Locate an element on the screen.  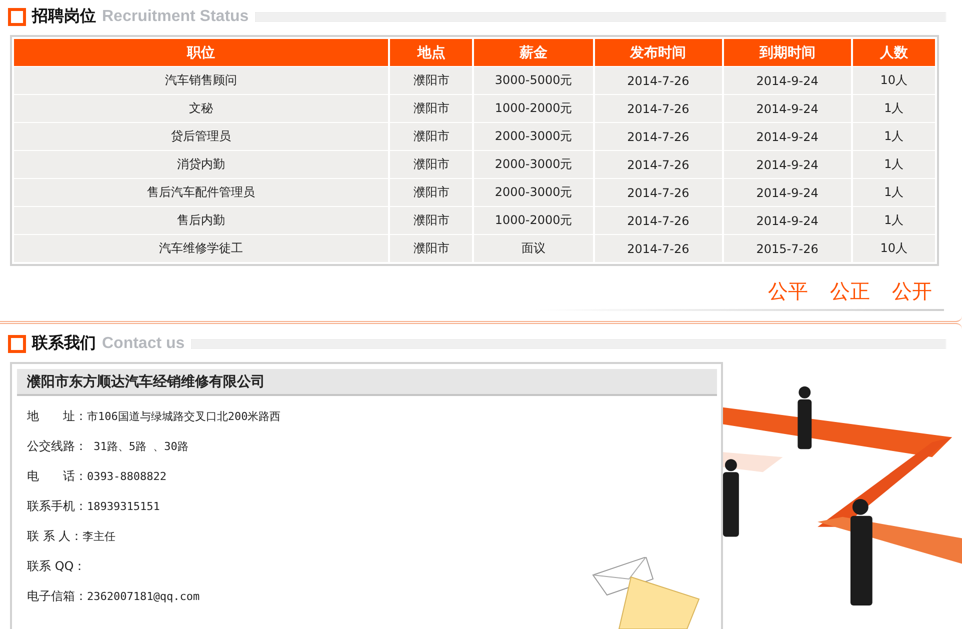
envelope-icon is located at coordinates (646, 593).